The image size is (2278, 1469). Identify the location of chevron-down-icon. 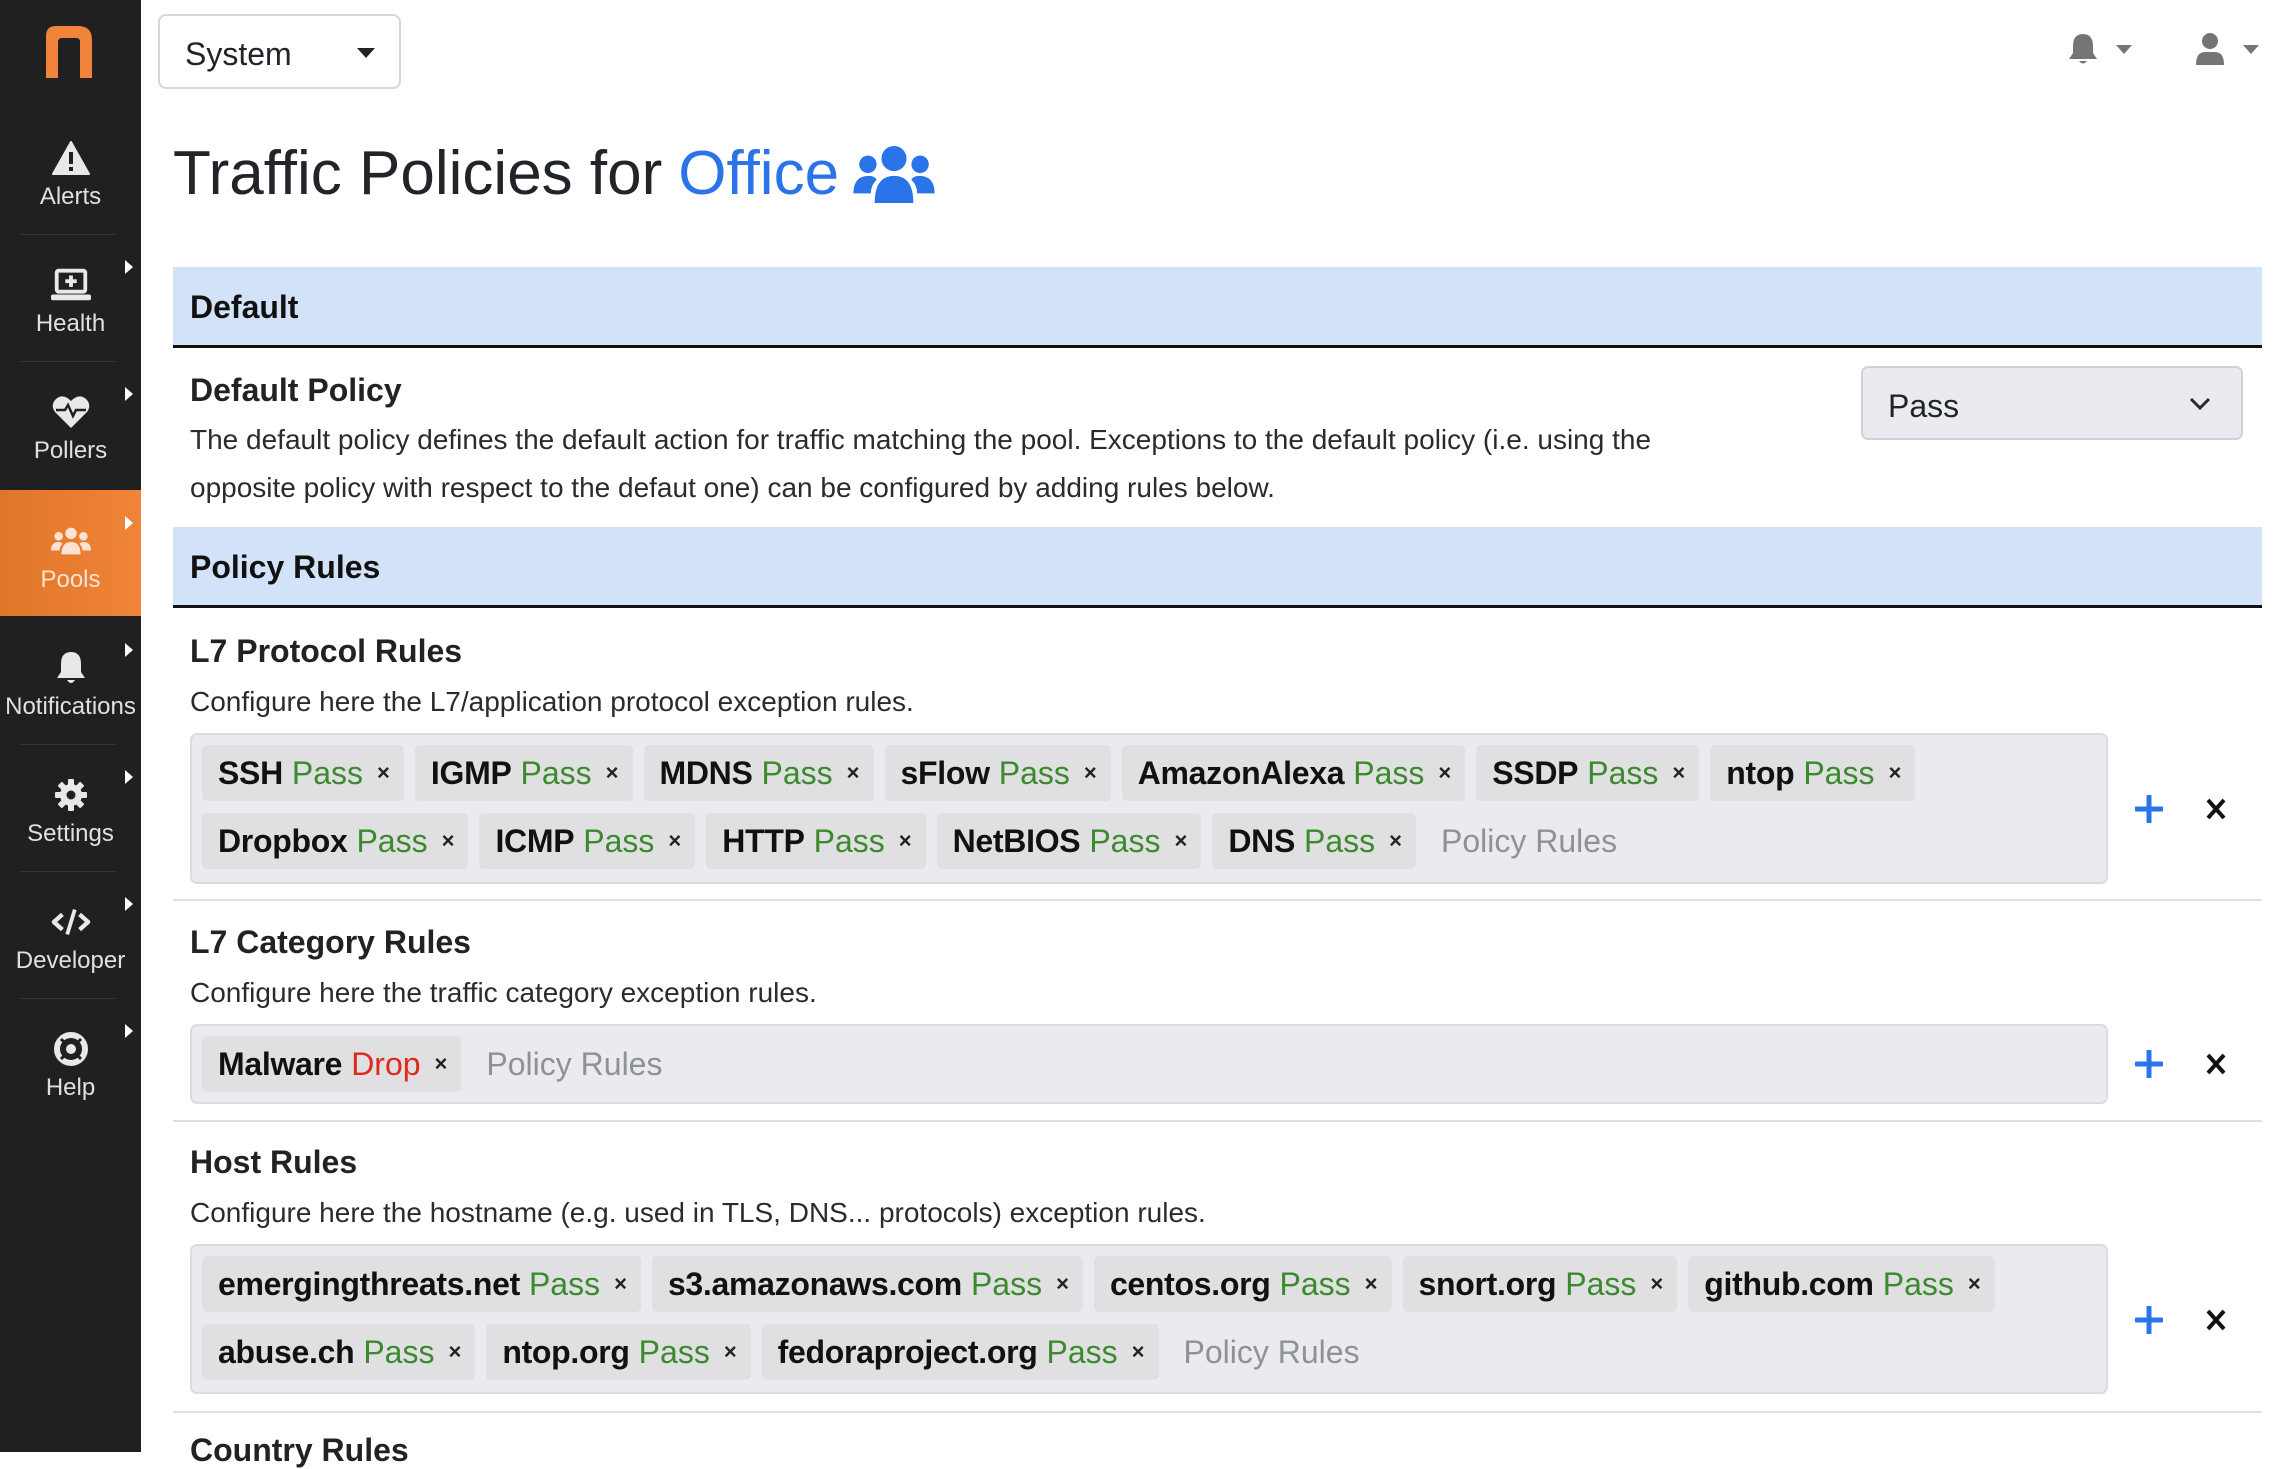
(2200, 404).